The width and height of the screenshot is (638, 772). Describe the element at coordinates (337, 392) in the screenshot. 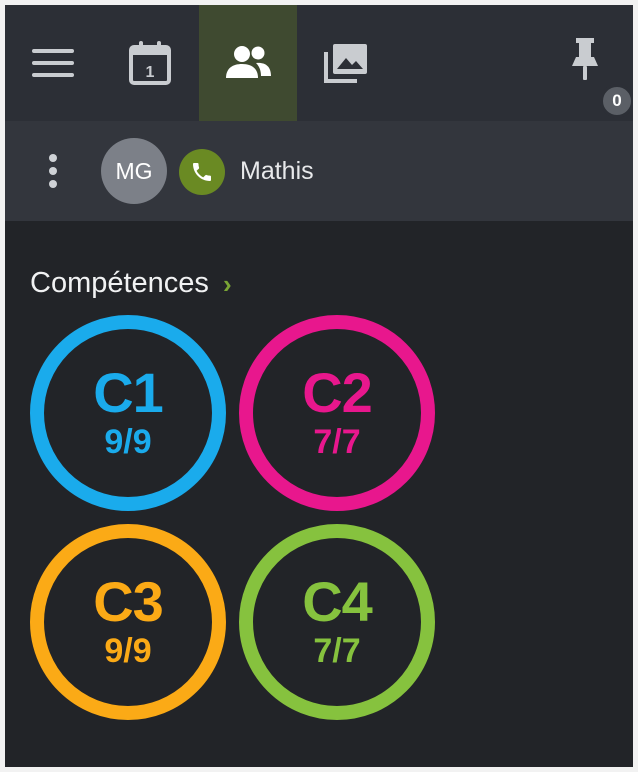

I see `competence-code: C2` at that location.